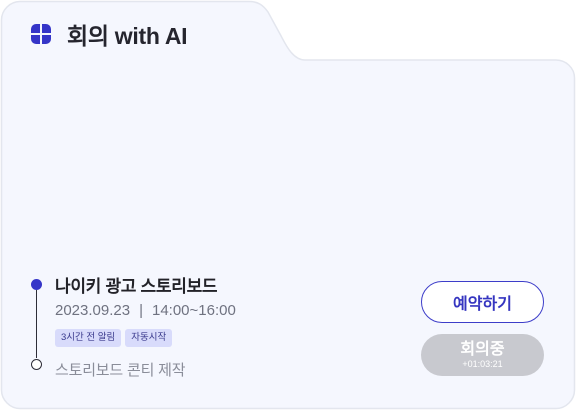 The height and width of the screenshot is (410, 576). Describe the element at coordinates (136, 284) in the screenshot. I see `current-event-title: 나이키 광고 스토리보드` at that location.